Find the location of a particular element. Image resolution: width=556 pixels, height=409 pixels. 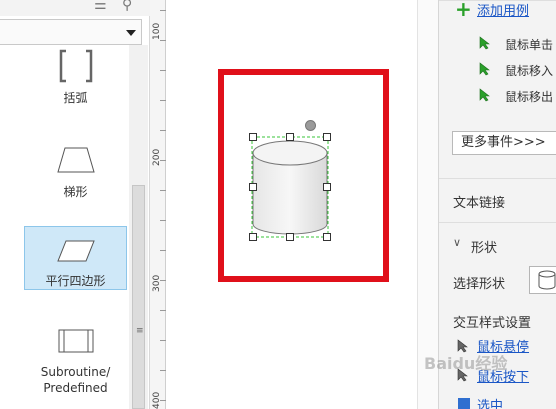

mouse-leave-icon is located at coordinates (484, 95).